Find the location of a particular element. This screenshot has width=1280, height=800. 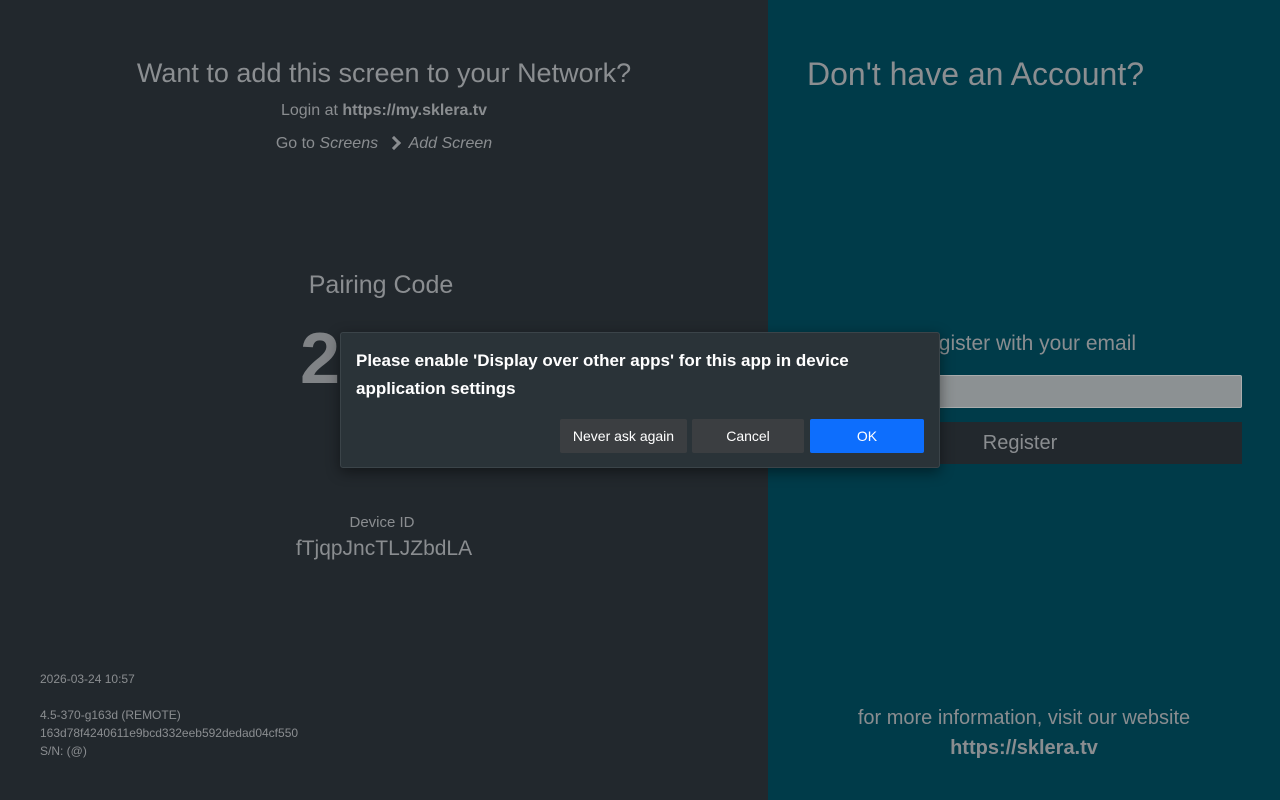

chevron-right-icon is located at coordinates (393, 143).